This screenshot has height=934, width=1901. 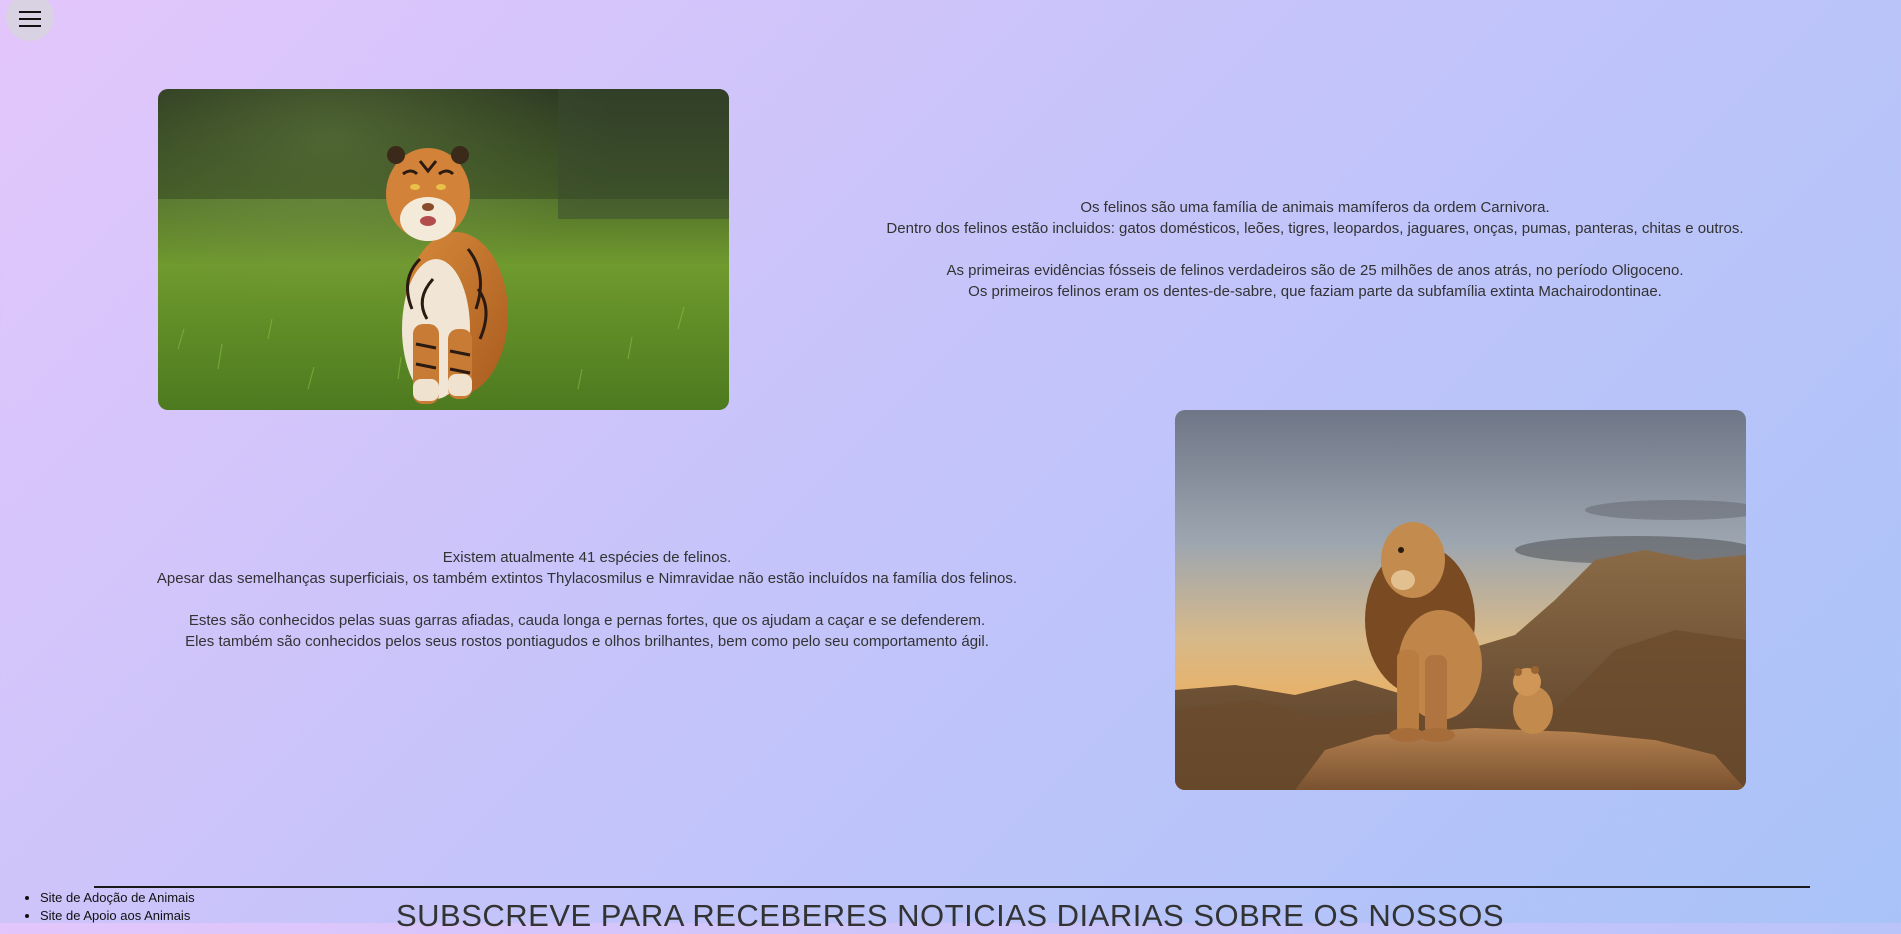 I want to click on tiger-image, so click(x=443, y=249).